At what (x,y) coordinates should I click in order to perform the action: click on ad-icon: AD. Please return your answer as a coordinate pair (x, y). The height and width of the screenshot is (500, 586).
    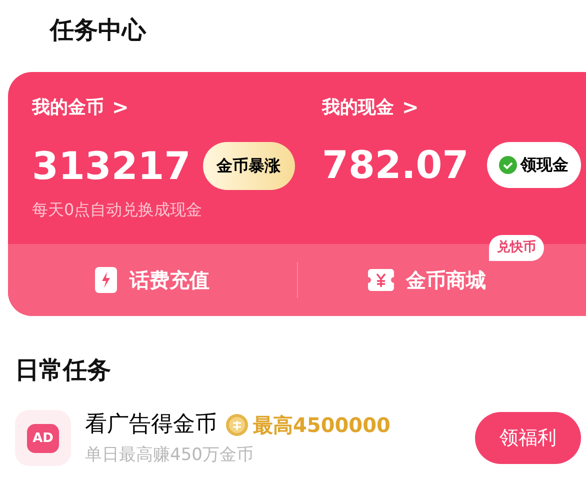
    Looking at the image, I should click on (43, 438).